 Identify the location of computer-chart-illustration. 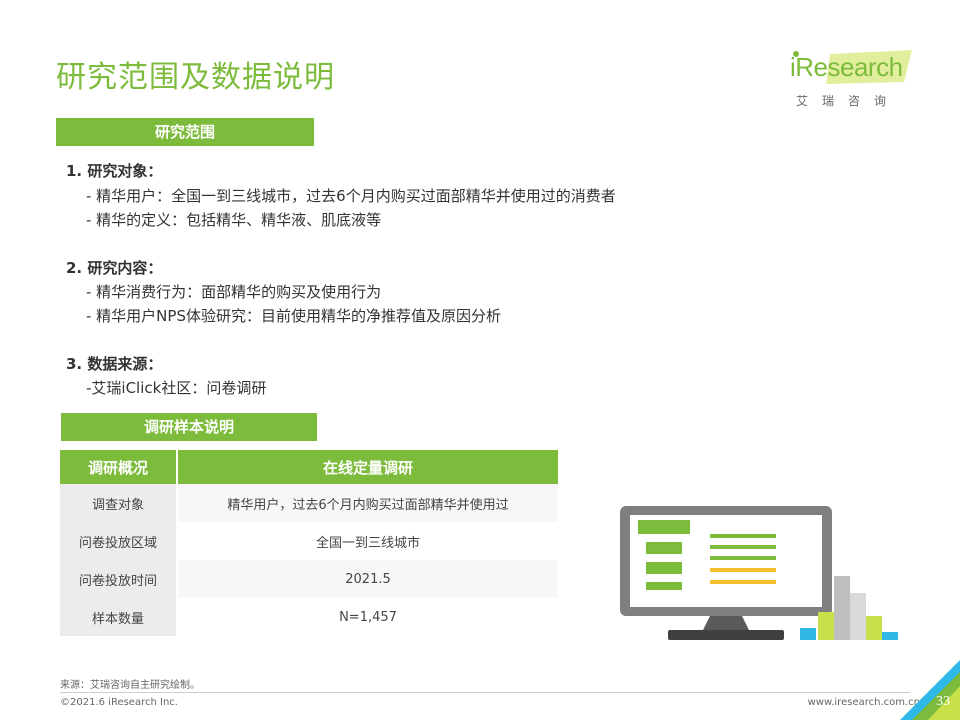
(759, 573).